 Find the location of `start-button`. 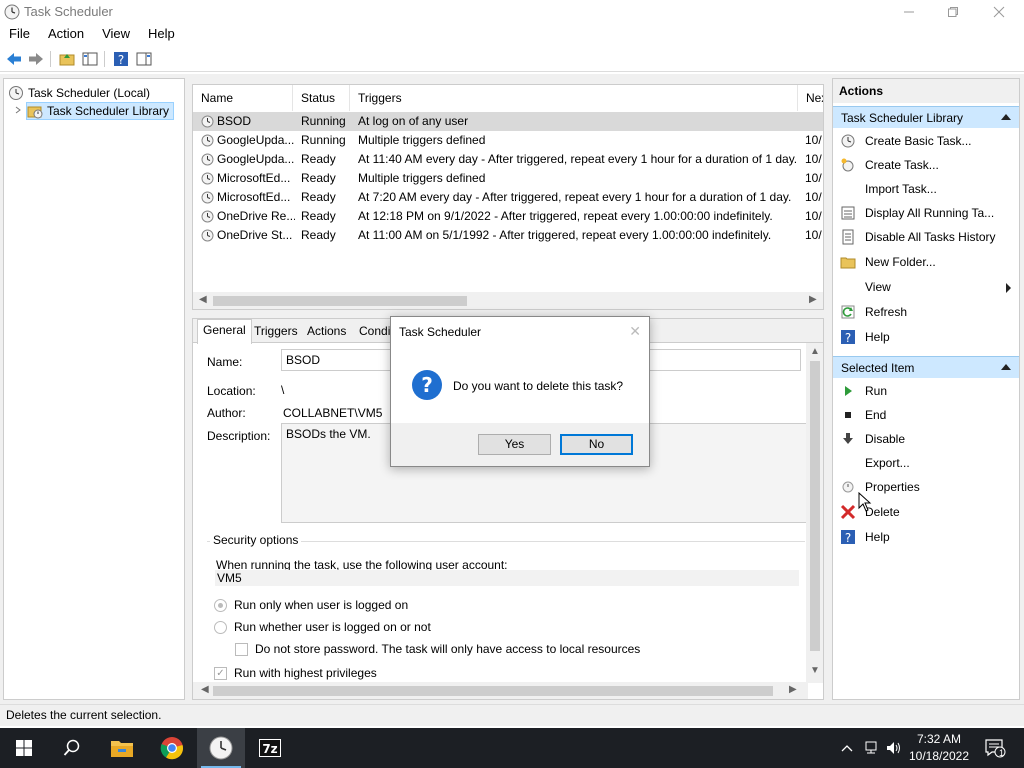

start-button is located at coordinates (24, 748).